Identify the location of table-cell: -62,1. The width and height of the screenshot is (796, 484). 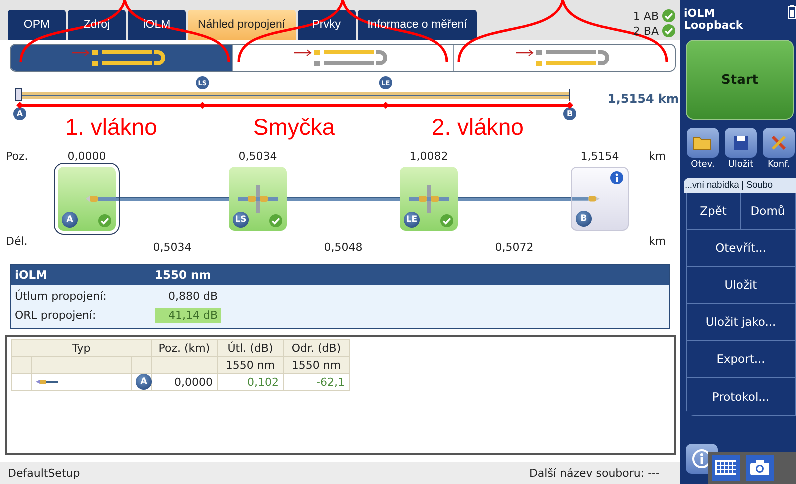
(317, 382).